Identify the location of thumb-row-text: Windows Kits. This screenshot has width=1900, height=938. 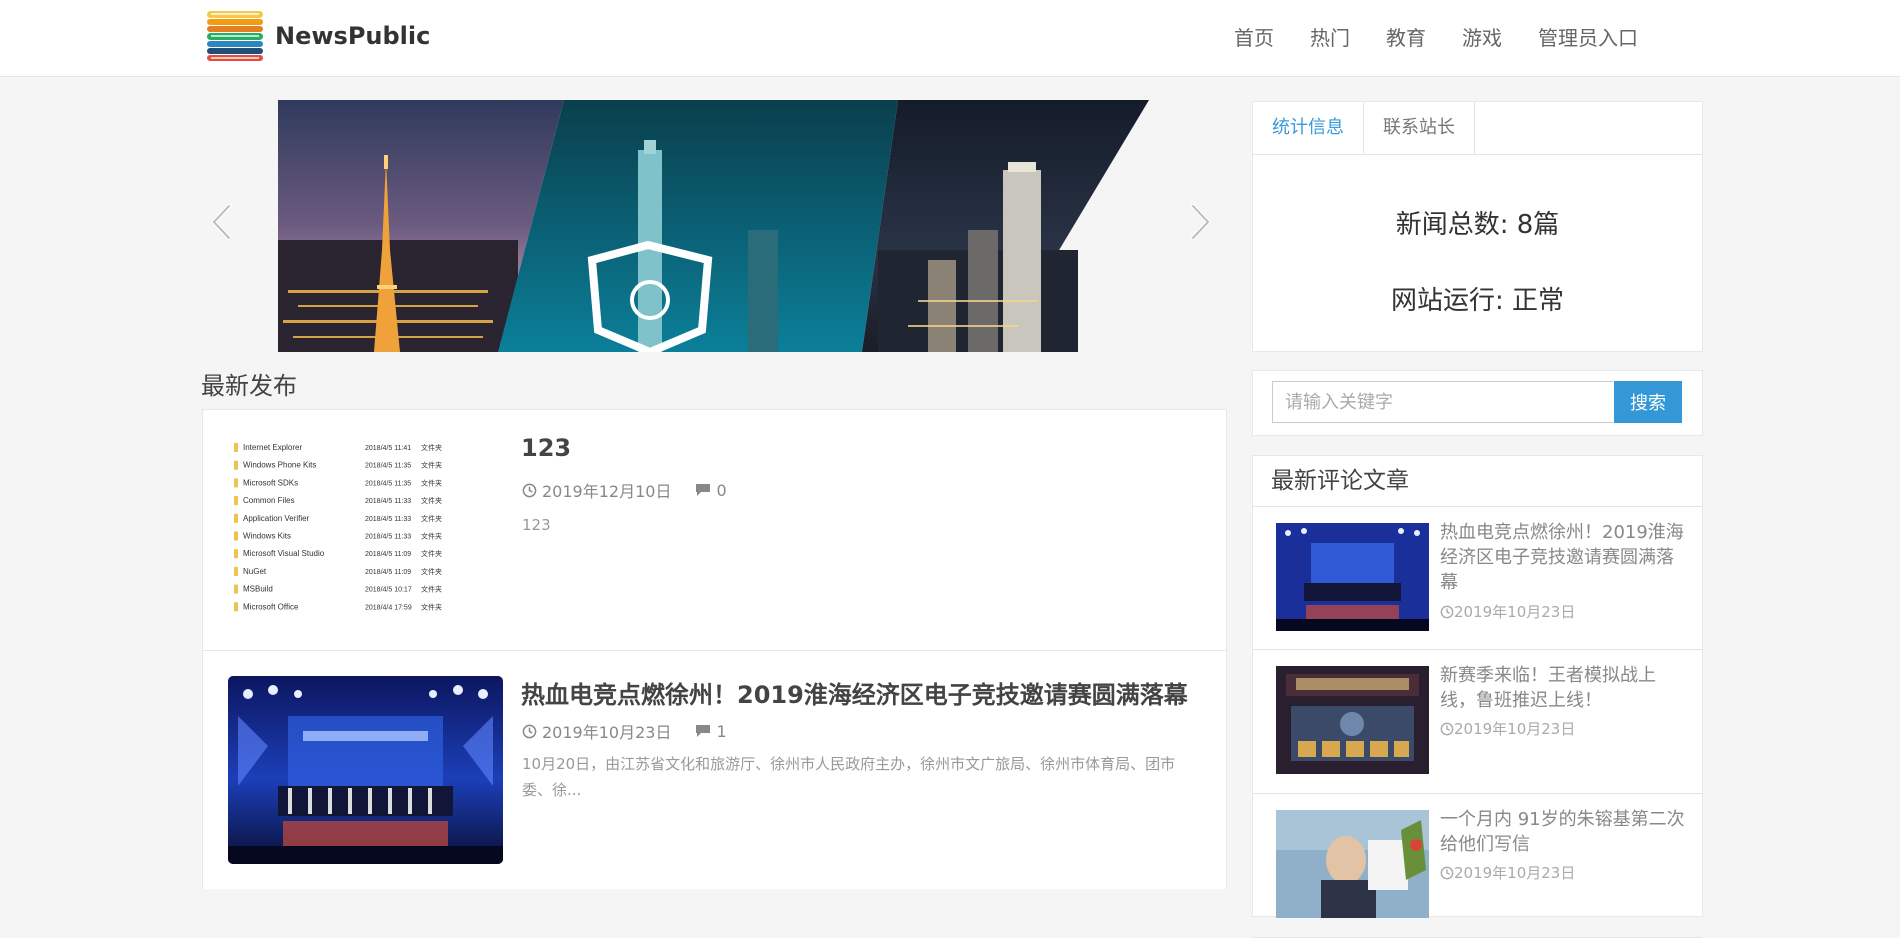
(267, 536).